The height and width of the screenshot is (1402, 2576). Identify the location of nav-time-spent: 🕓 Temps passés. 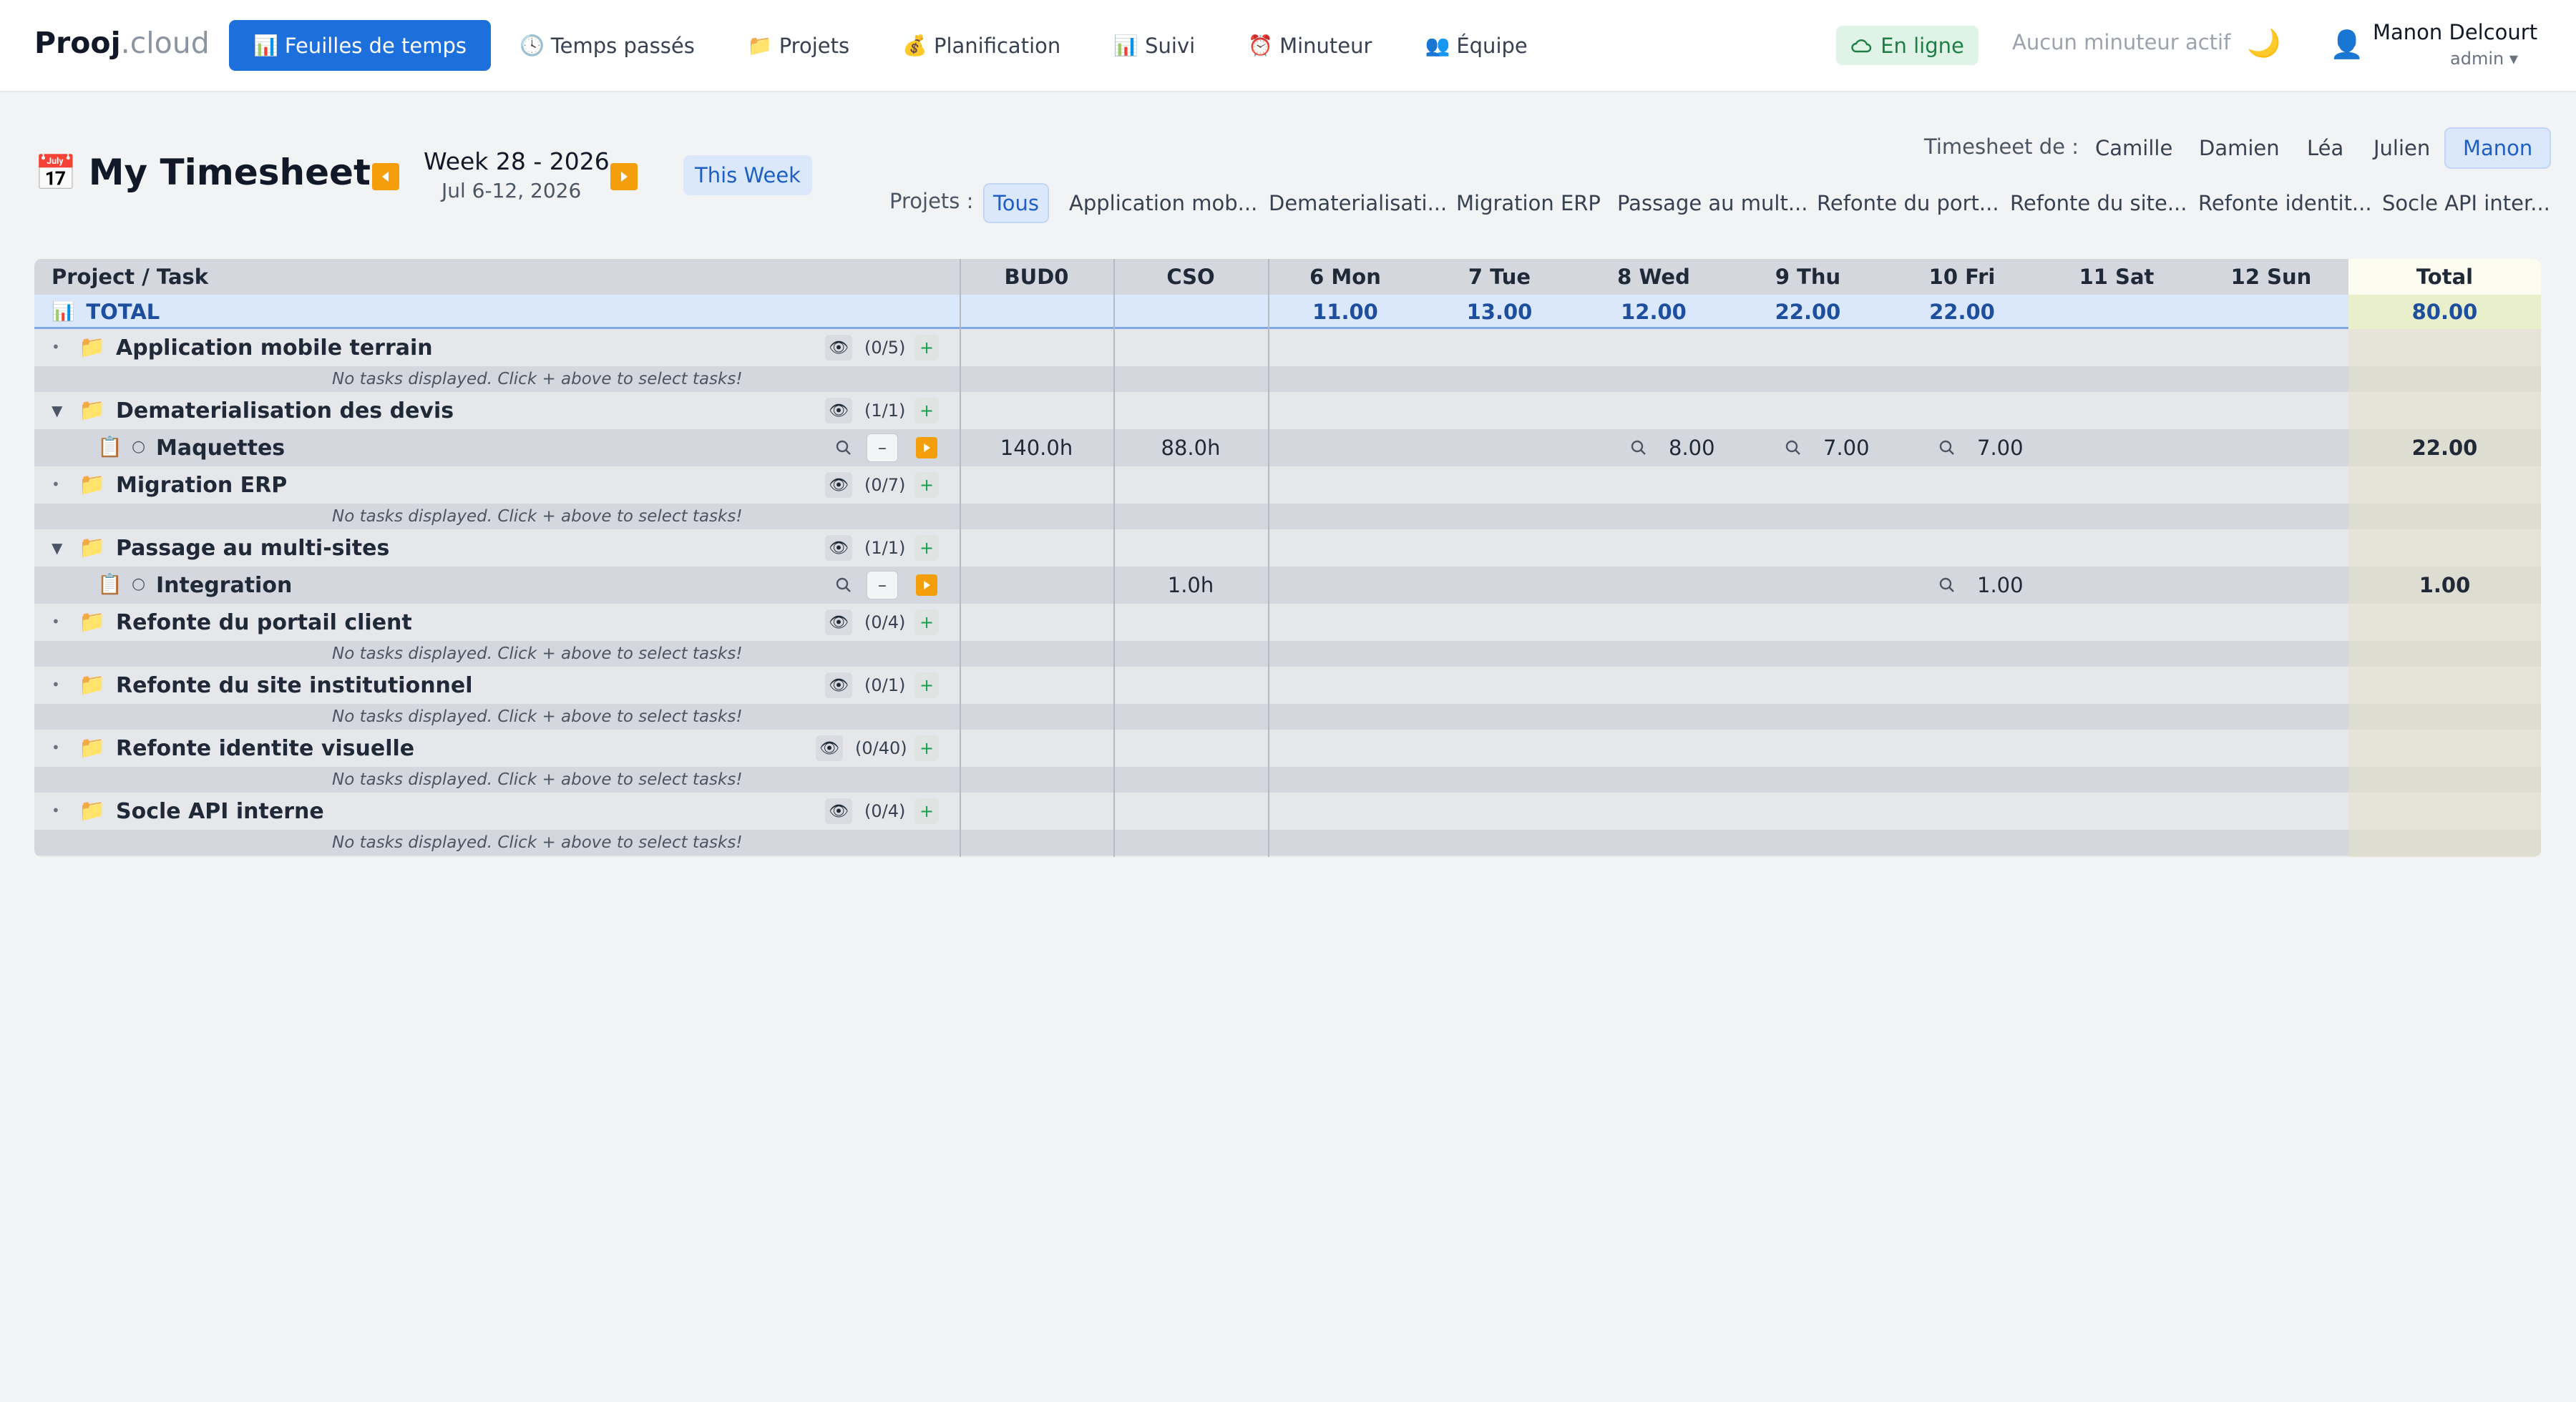
(607, 45).